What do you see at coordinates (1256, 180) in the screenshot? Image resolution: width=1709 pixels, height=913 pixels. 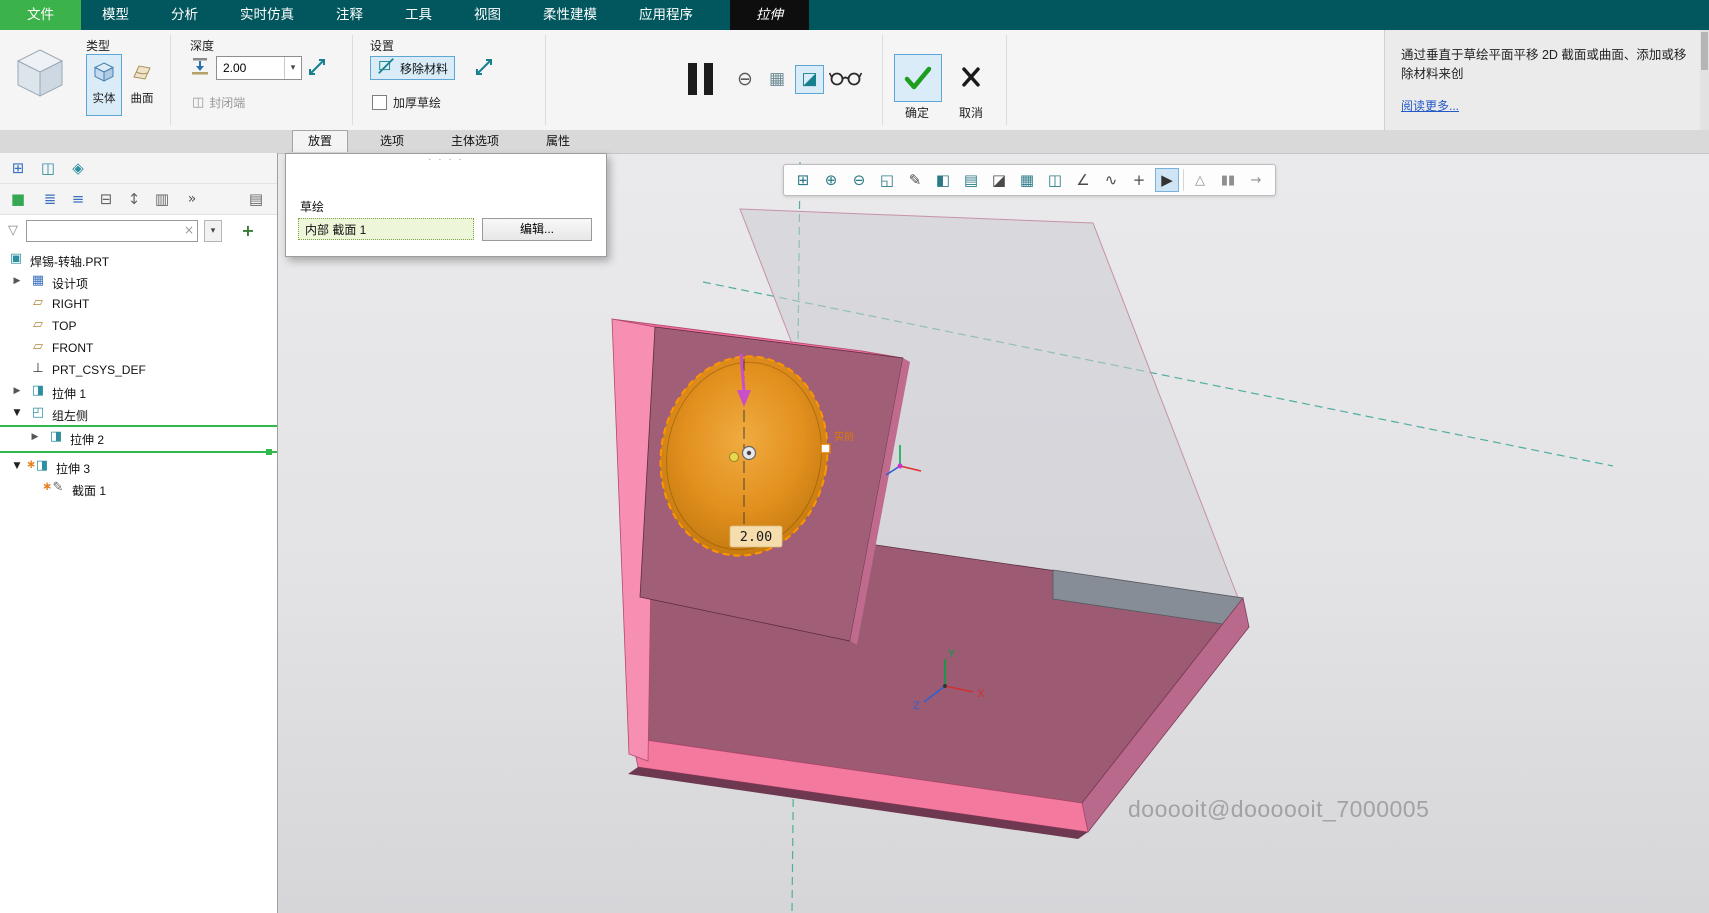 I see `exit-icon: →` at bounding box center [1256, 180].